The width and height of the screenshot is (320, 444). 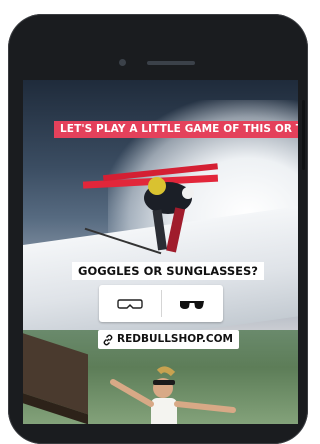 I want to click on poll-sticker, so click(x=161, y=303).